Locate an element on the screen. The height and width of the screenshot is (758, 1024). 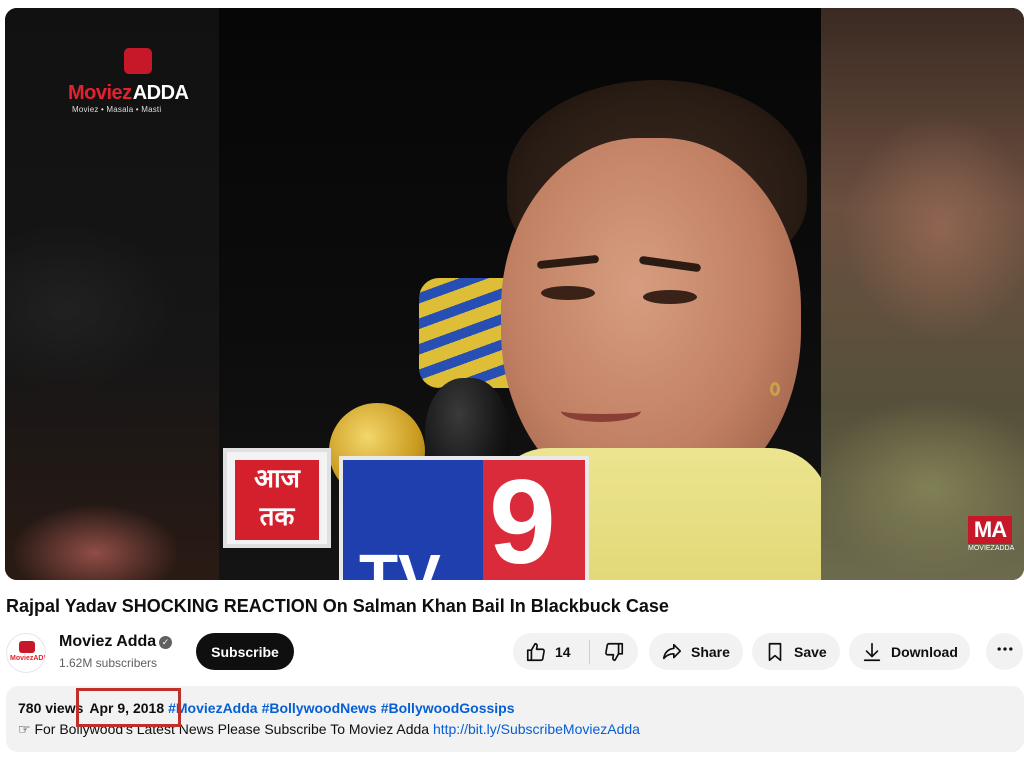
save-button: Save is located at coordinates (796, 651).